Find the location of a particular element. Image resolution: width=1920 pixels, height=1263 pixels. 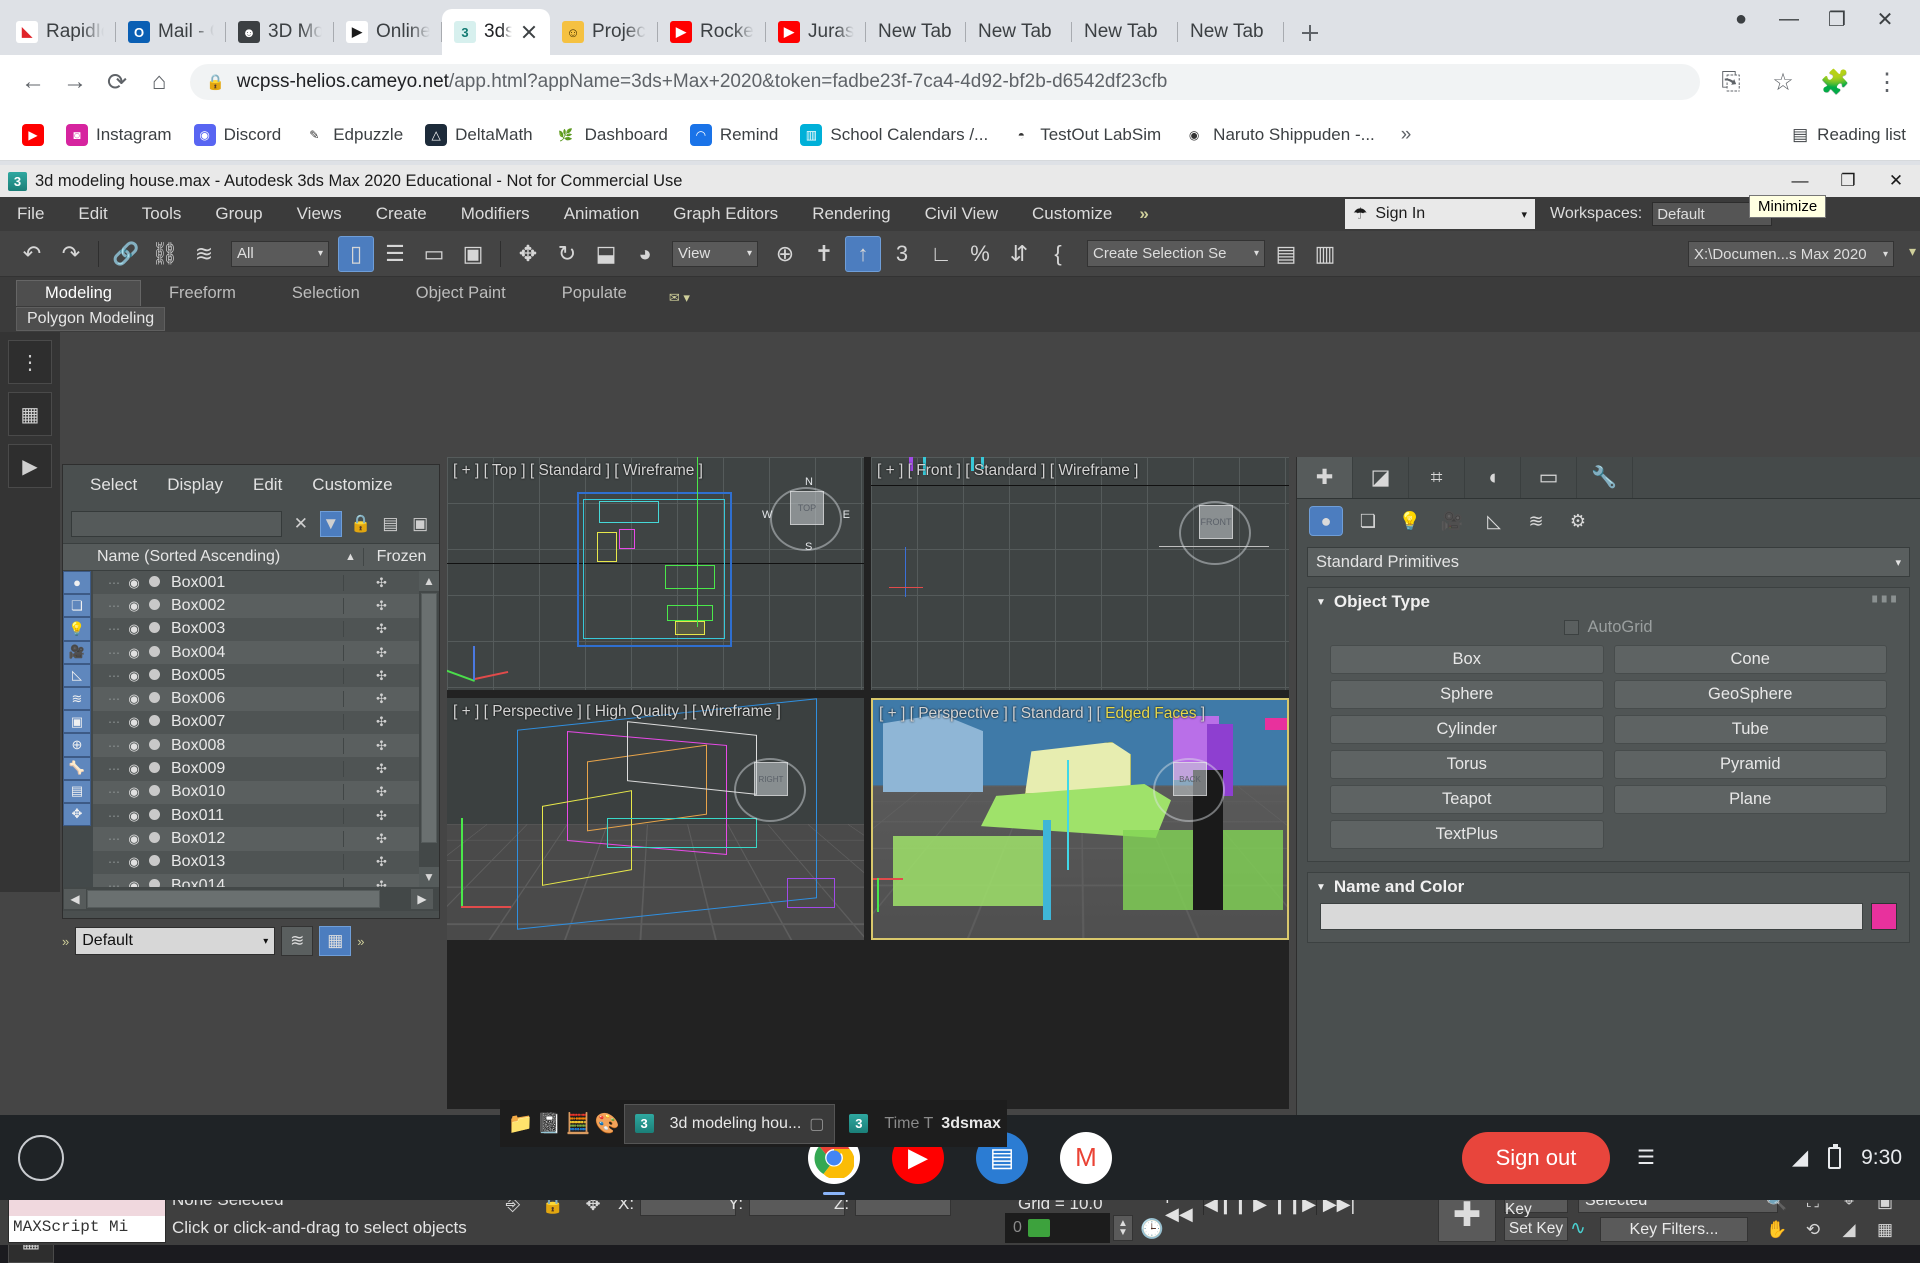

object-type-textplus: TextPlus is located at coordinates (1467, 834).